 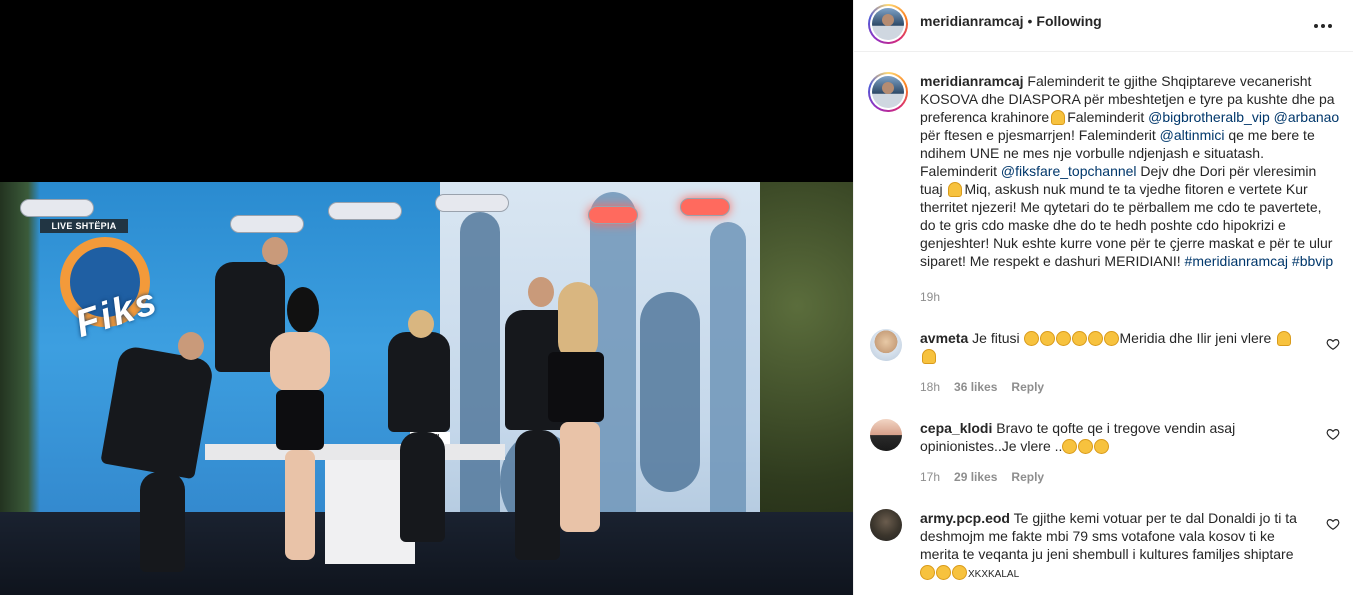 What do you see at coordinates (84, 226) in the screenshot?
I see `live-badge: LIVE SHTËPIA` at bounding box center [84, 226].